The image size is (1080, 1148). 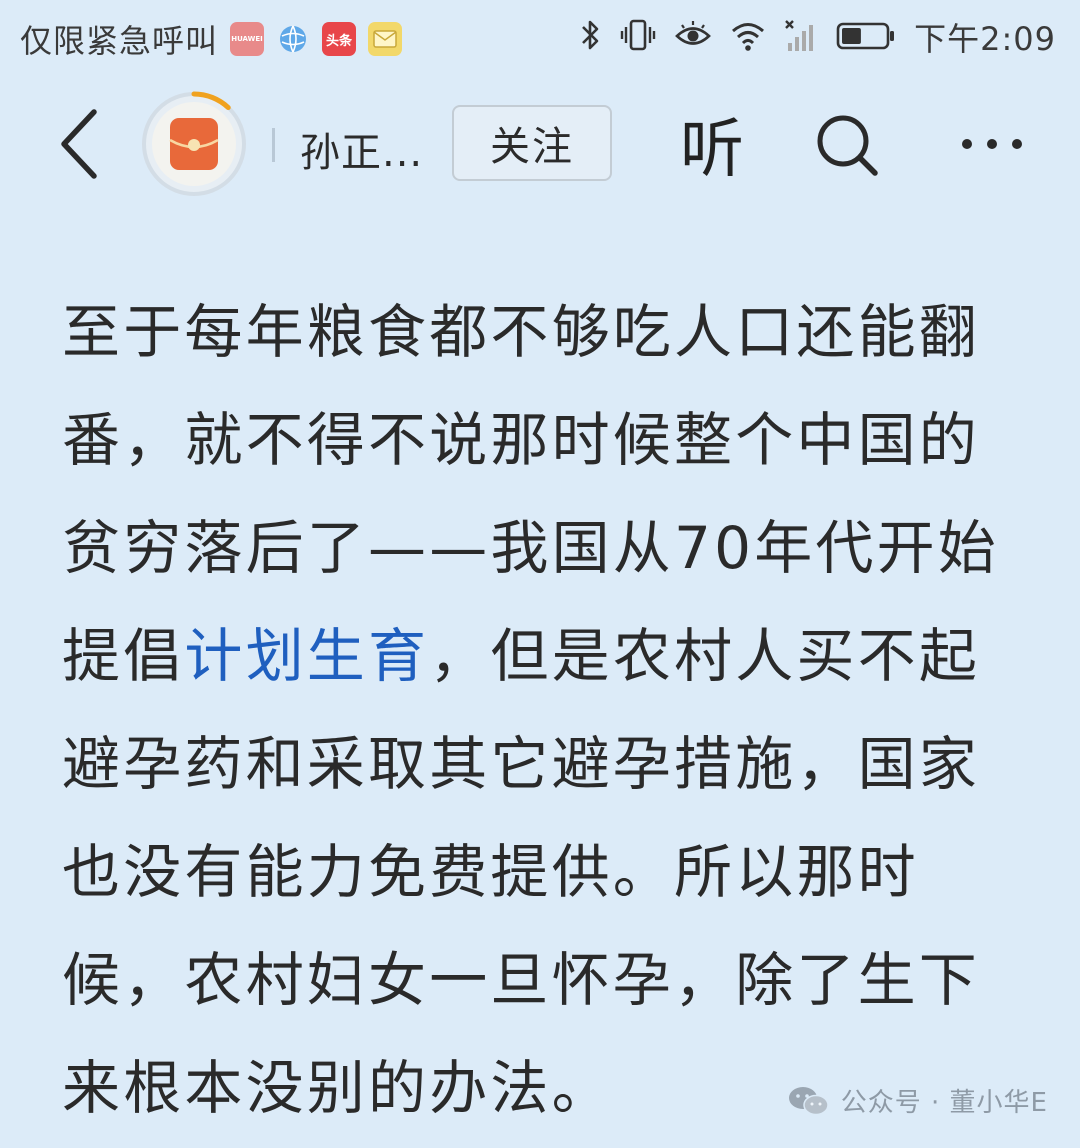 What do you see at coordinates (521, 980) in the screenshot?
I see `article-line: 候，农村妇女一旦怀孕，除了生下` at bounding box center [521, 980].